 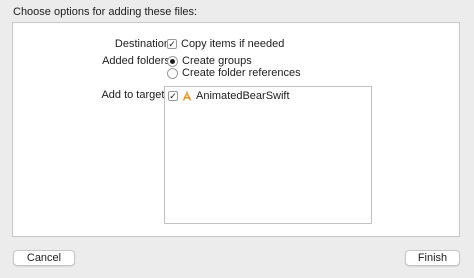 I want to click on copy-items-checkbox: ✓ Copy items if needed, so click(x=225, y=44).